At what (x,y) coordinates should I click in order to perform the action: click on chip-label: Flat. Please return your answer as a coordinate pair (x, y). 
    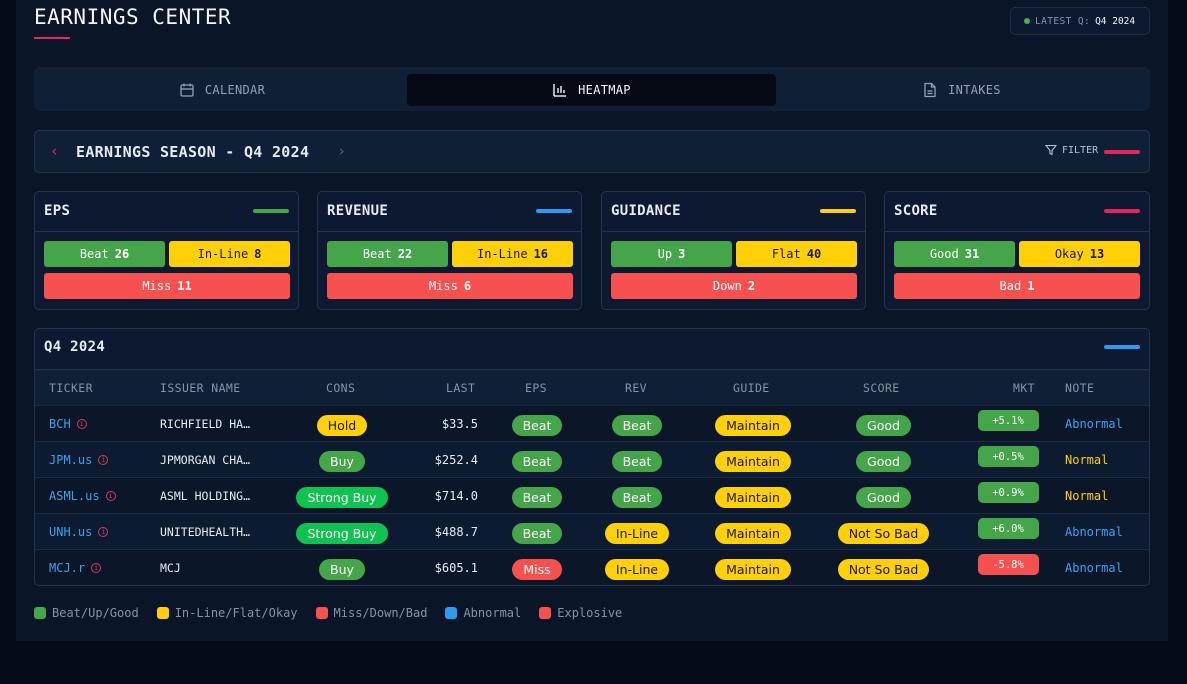
    Looking at the image, I should click on (786, 254).